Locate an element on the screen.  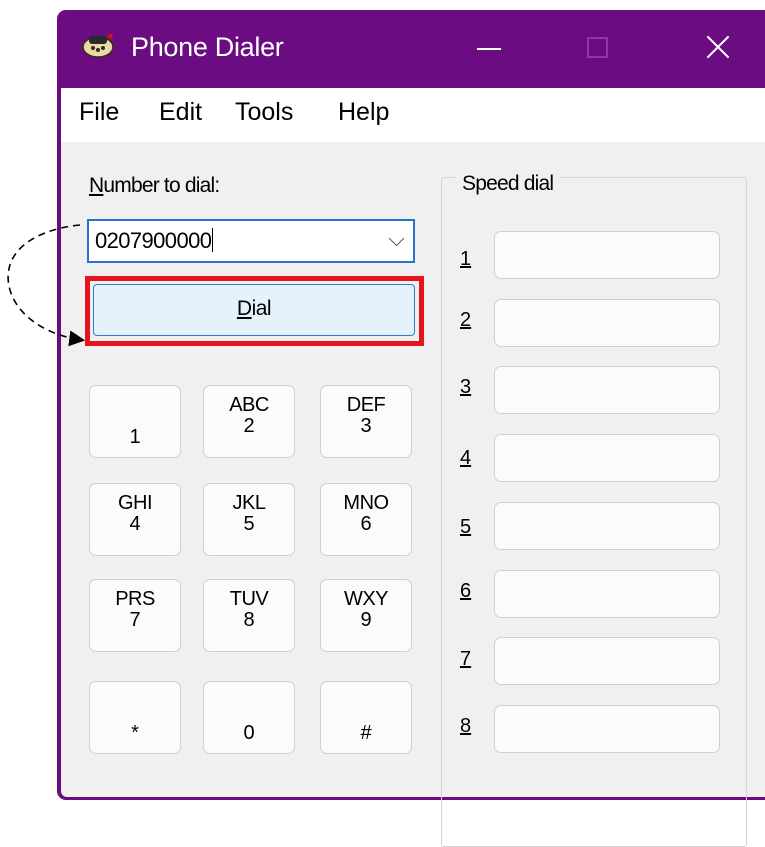
keypad-key-4: GHI 4 is located at coordinates (135, 519).